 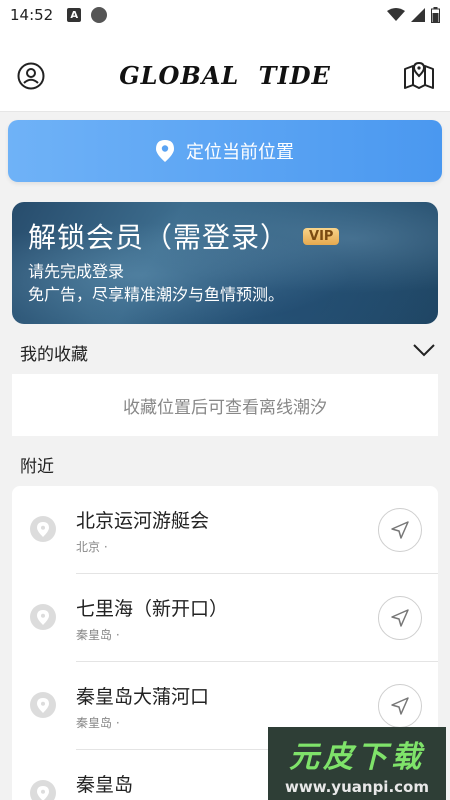 What do you see at coordinates (396, 14) in the screenshot?
I see `wifi-icon` at bounding box center [396, 14].